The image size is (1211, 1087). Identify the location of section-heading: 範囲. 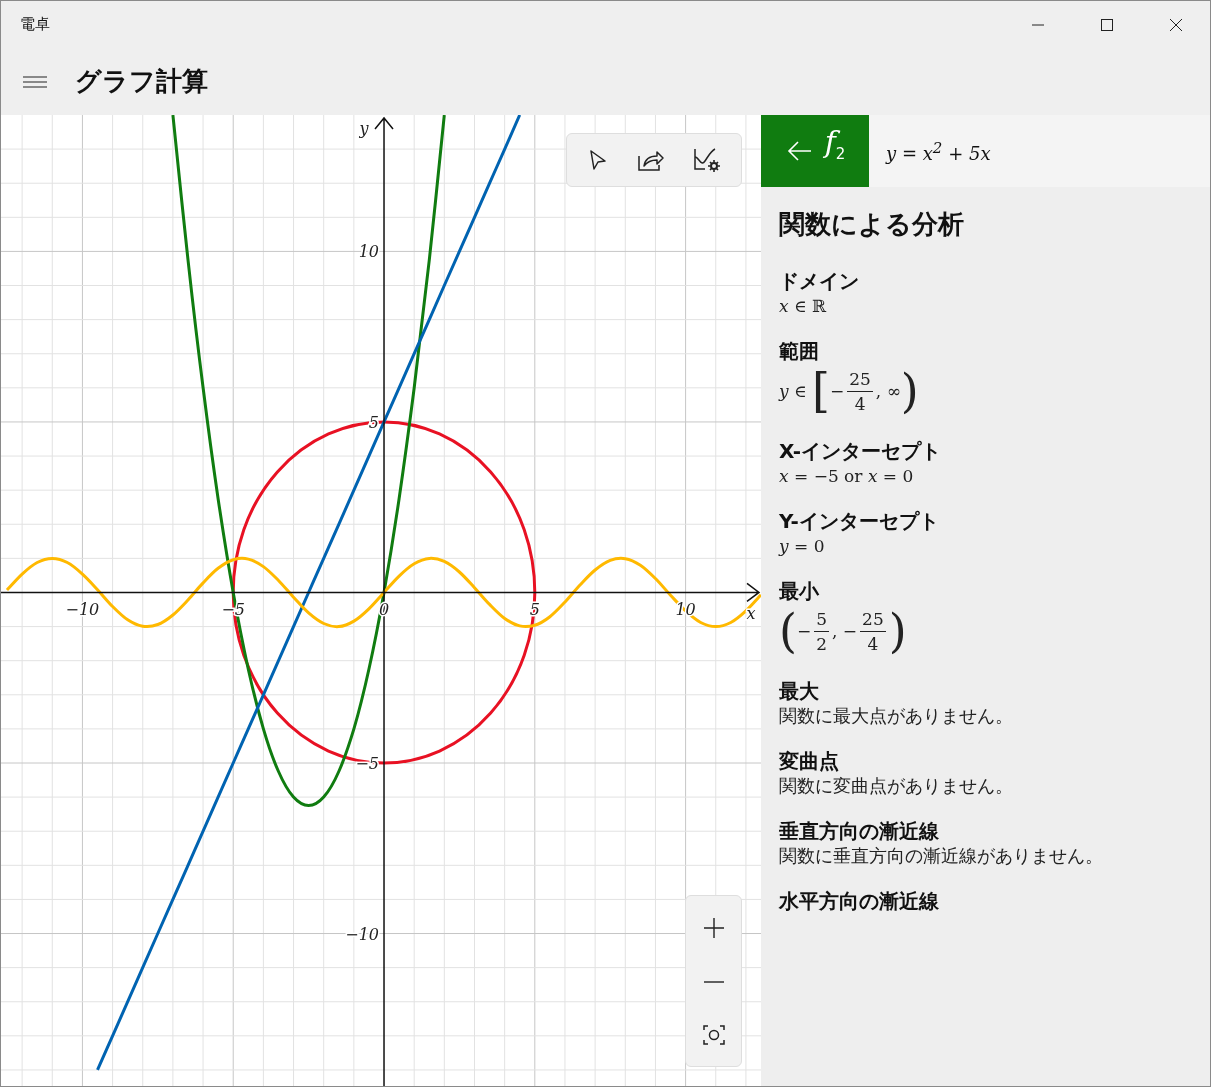
(799, 351).